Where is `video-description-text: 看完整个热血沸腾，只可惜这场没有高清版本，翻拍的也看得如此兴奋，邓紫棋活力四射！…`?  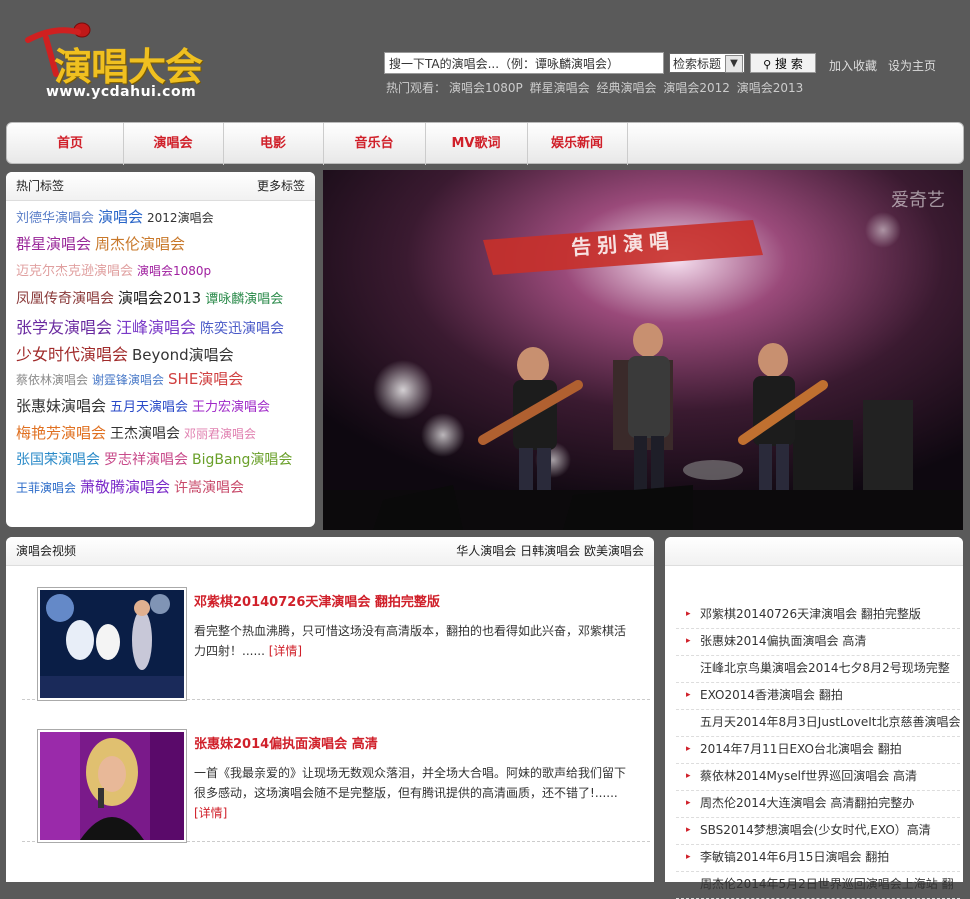 video-description-text: 看完整个热血沸腾，只可惜这场没有高清版本，翻拍的也看得如此兴奋，邓紫棋活力四射！… is located at coordinates (410, 641).